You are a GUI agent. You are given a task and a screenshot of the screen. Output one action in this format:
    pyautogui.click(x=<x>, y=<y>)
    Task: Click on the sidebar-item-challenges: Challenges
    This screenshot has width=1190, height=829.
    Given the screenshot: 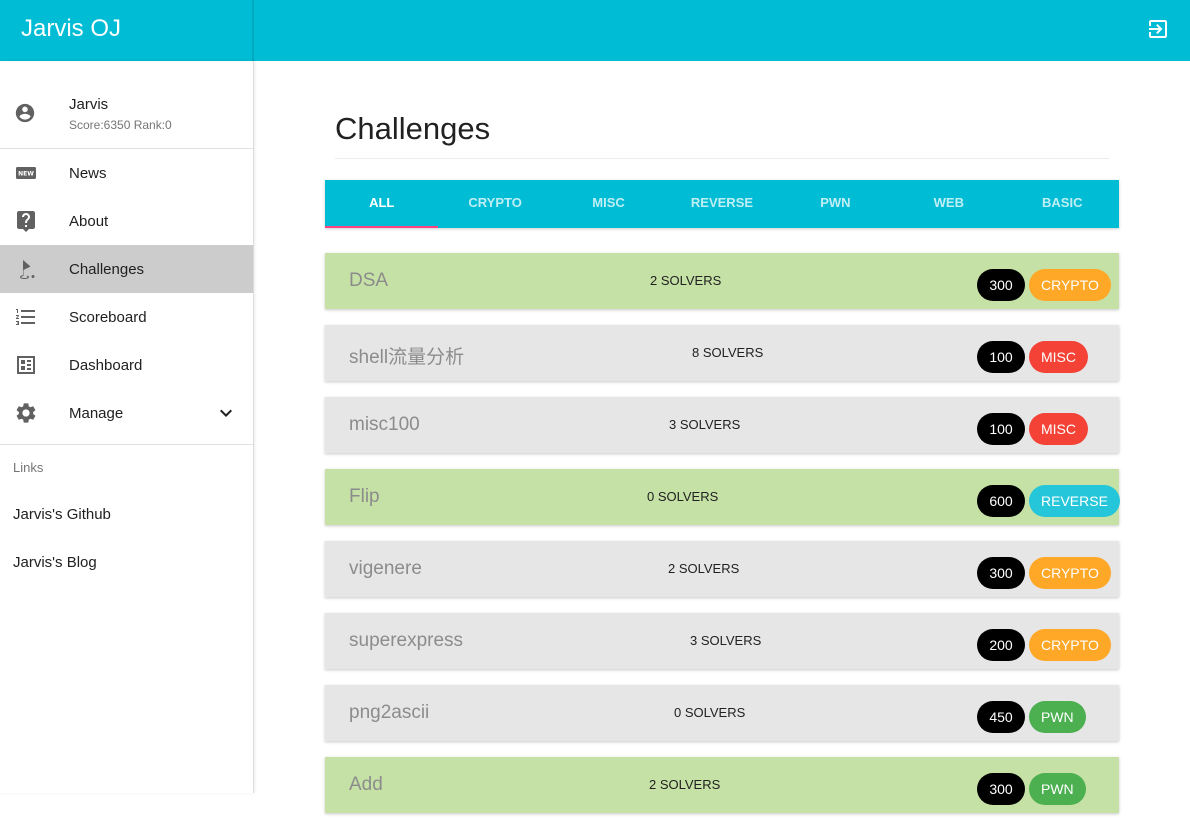 What is the action you would take?
    pyautogui.click(x=126, y=269)
    